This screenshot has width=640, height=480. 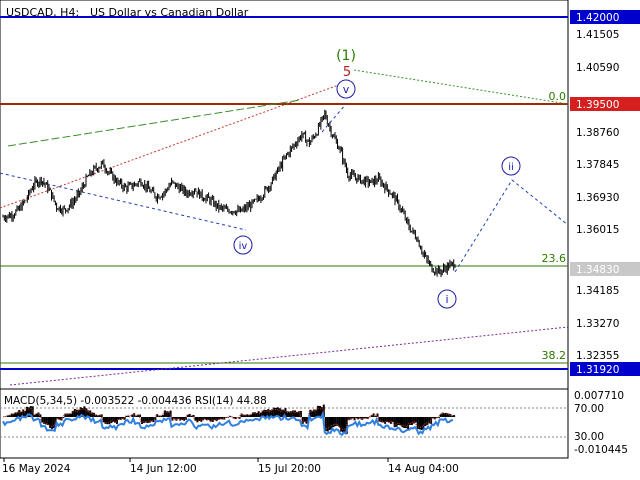 I want to click on price-tick: 1.41505, so click(x=597, y=35).